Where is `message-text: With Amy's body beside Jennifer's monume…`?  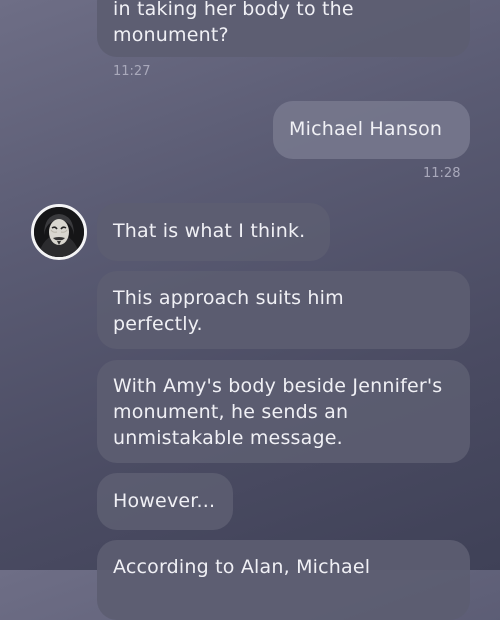
message-text: With Amy's body beside Jennifer's monume… is located at coordinates (278, 412).